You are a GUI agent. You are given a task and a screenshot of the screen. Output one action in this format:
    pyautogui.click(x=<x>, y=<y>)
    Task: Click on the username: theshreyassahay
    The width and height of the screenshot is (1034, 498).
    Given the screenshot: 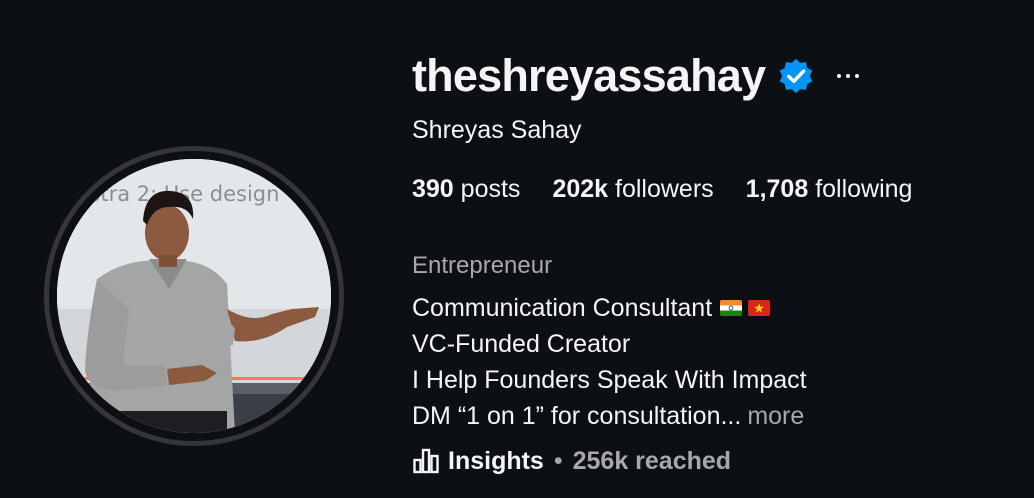 What is the action you would take?
    pyautogui.click(x=589, y=75)
    